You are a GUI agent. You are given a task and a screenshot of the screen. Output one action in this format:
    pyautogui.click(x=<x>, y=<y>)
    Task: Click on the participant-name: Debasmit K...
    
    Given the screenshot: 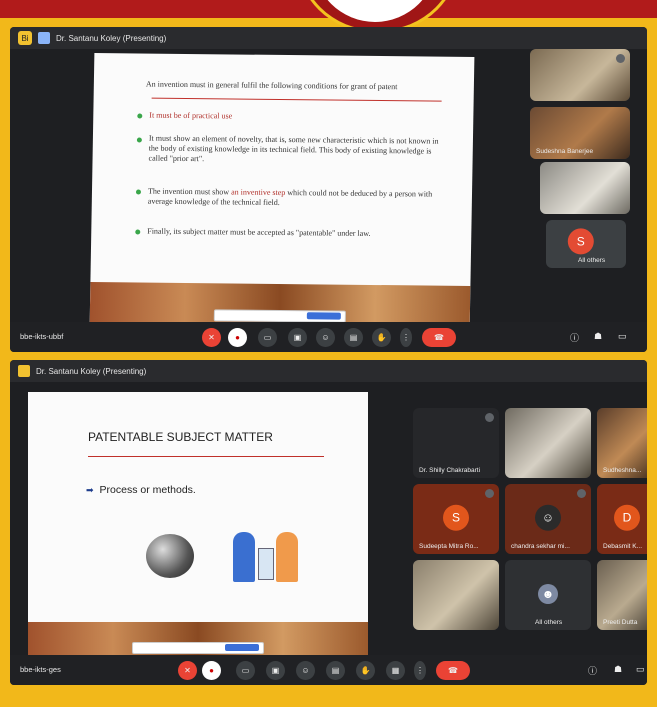 What is the action you would take?
    pyautogui.click(x=623, y=546)
    